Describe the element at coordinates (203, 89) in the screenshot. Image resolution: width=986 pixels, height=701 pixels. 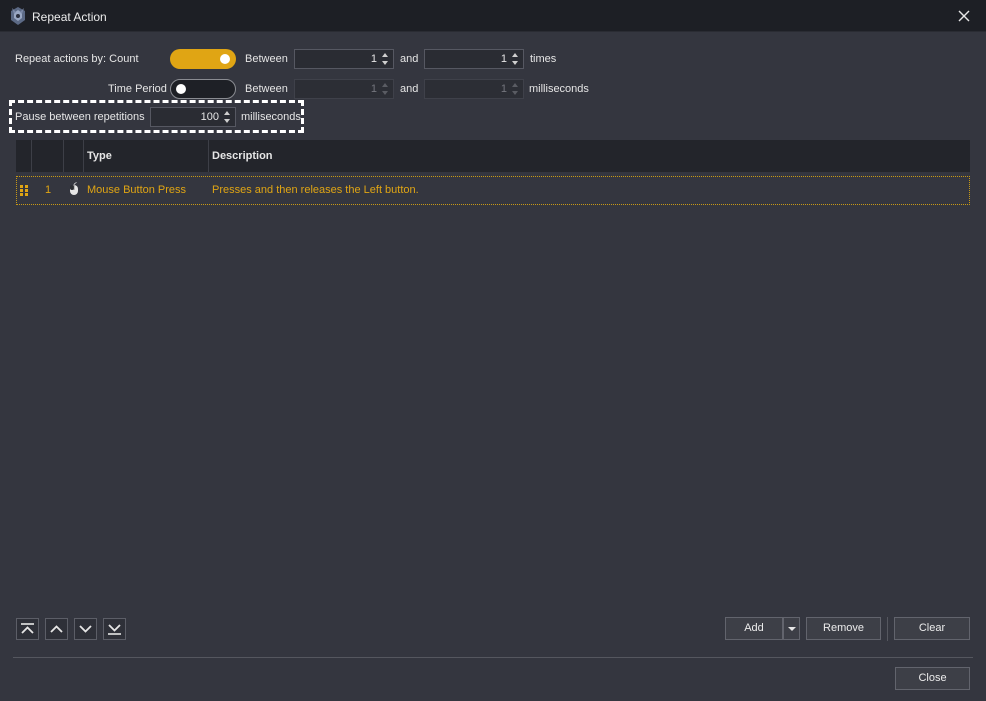
I see `time-period-toggle` at that location.